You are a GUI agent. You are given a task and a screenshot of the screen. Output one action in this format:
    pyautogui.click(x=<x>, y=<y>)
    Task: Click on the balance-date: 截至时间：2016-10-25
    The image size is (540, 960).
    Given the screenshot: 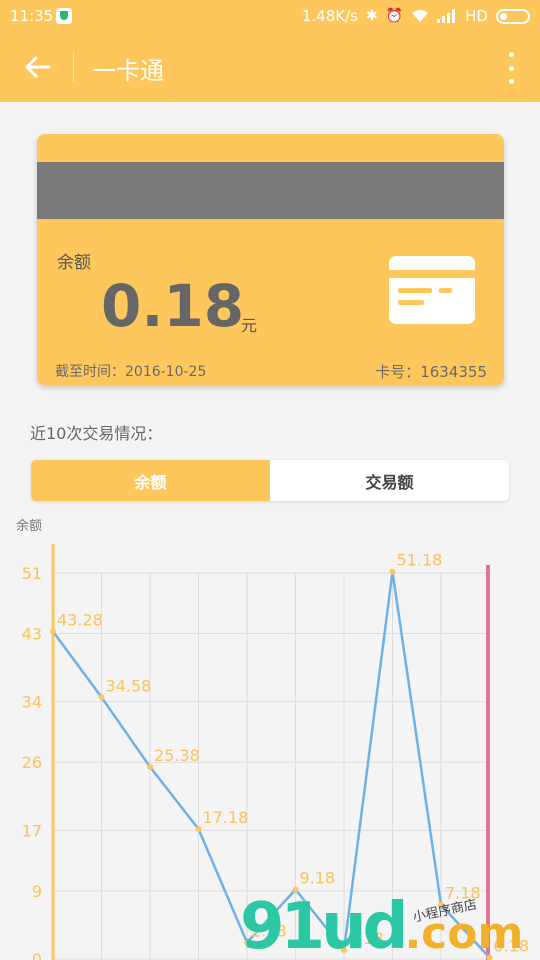 What is the action you would take?
    pyautogui.click(x=131, y=372)
    